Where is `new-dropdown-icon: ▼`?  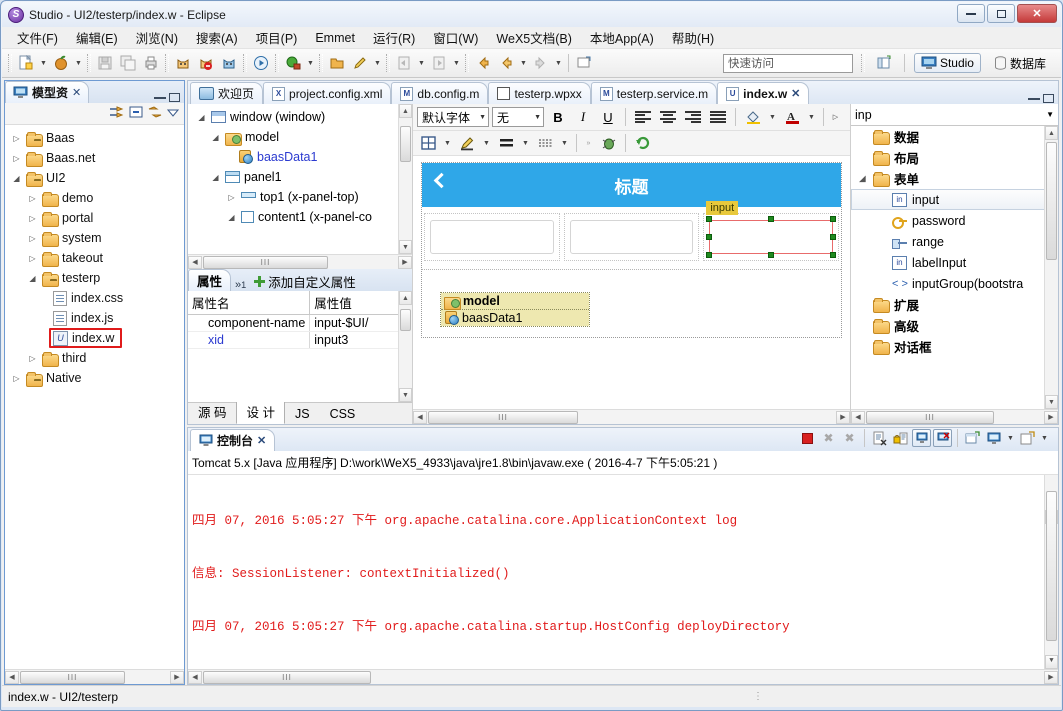
new-dropdown-icon: ▼ is located at coordinates (43, 63).